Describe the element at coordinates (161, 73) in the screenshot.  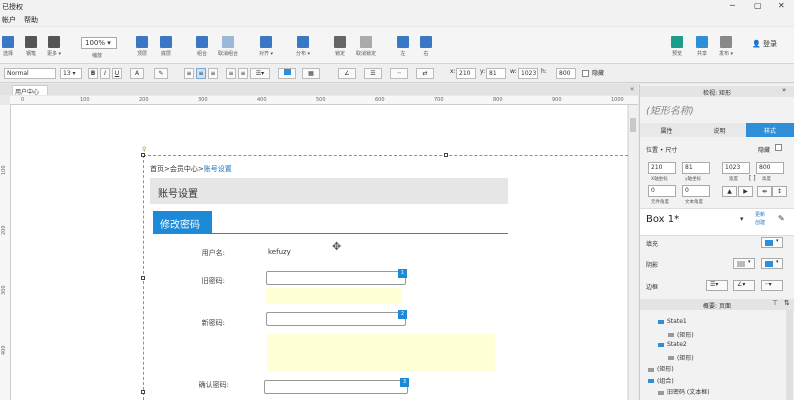
I see `highlight-button: ✎` at that location.